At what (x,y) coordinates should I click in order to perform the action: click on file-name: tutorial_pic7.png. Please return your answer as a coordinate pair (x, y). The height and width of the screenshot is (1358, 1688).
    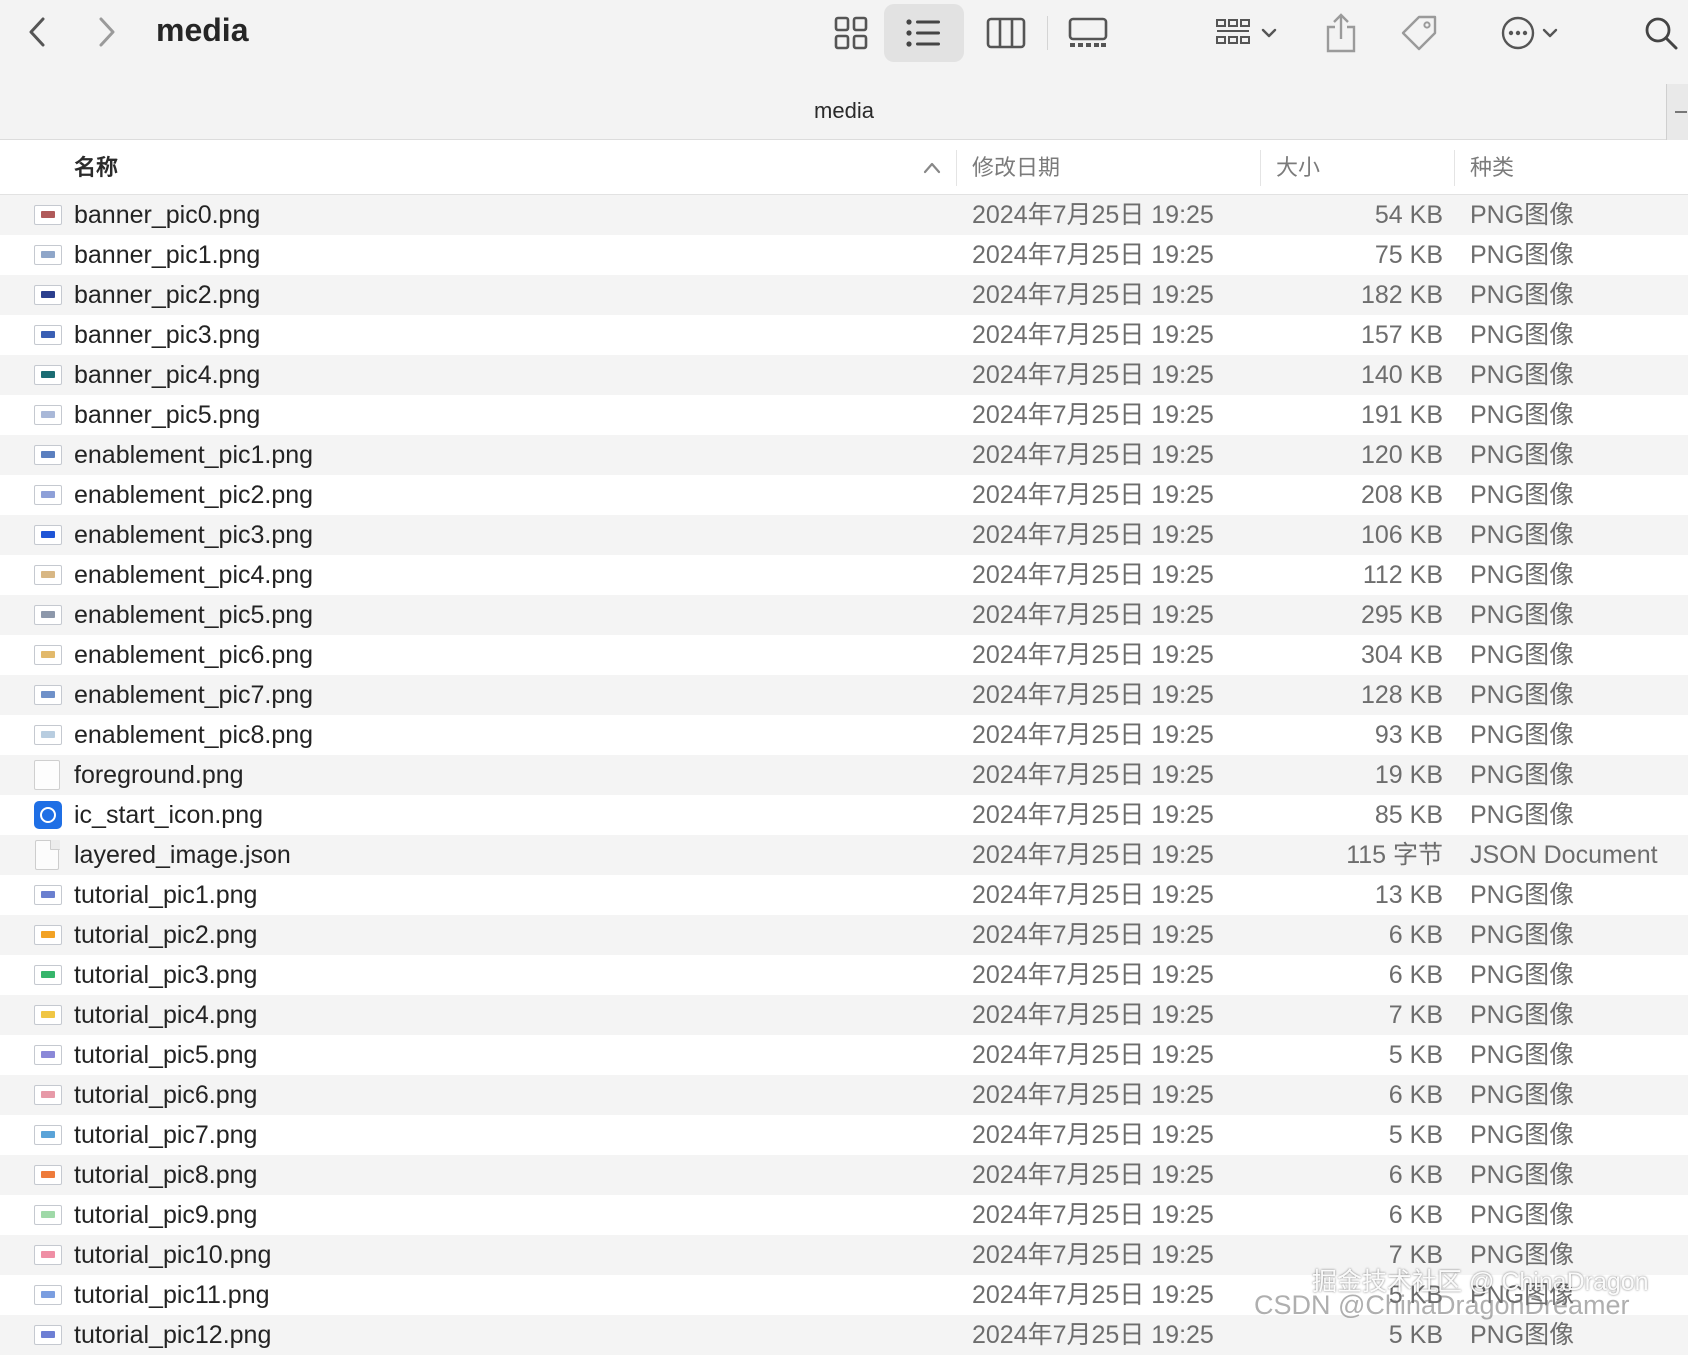
    Looking at the image, I should click on (166, 1135).